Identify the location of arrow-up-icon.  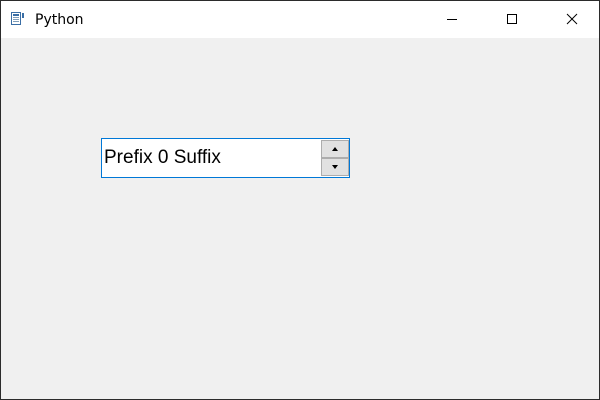
(335, 149).